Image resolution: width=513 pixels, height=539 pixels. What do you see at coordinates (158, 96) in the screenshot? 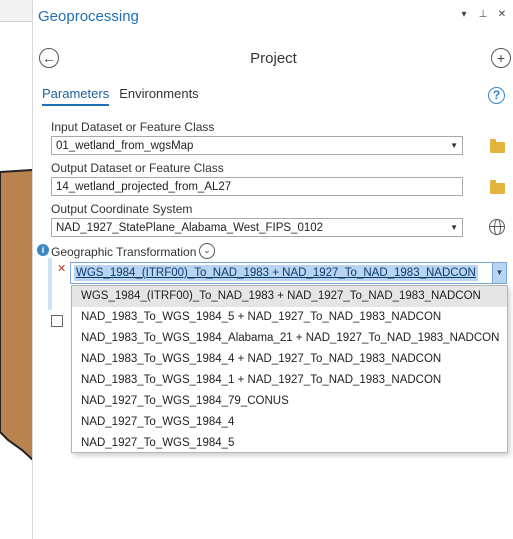
I see `tab-environments: Environments` at bounding box center [158, 96].